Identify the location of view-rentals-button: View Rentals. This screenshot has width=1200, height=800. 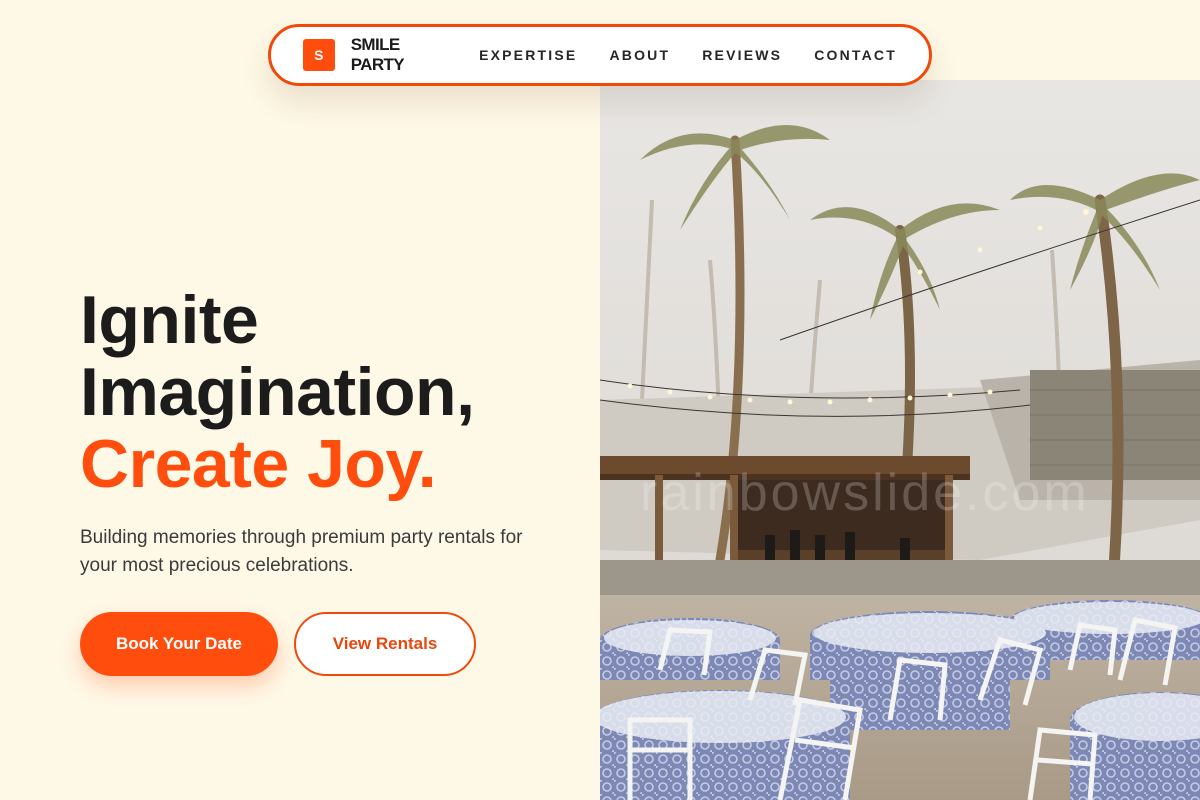
(385, 644).